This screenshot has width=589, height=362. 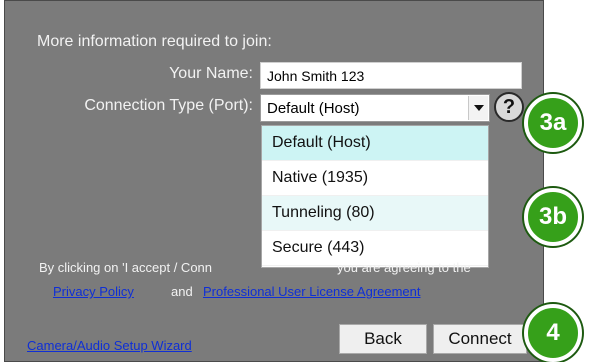 I want to click on back-button: Back, so click(x=383, y=339).